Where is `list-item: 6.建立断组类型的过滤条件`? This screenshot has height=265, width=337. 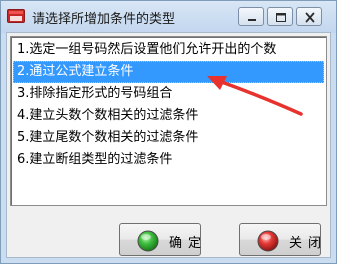 list-item: 6.建立断组类型的过滤条件 is located at coordinates (168, 160).